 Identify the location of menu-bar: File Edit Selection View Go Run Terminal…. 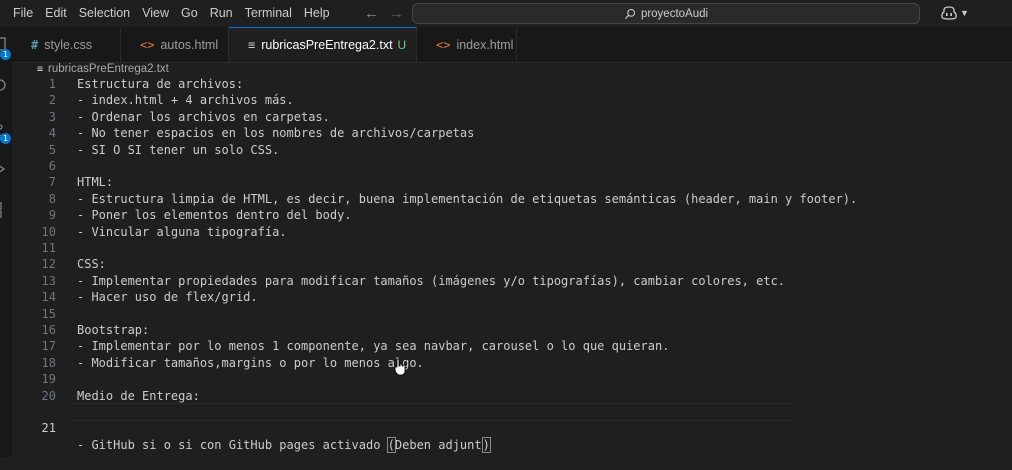
(168, 13).